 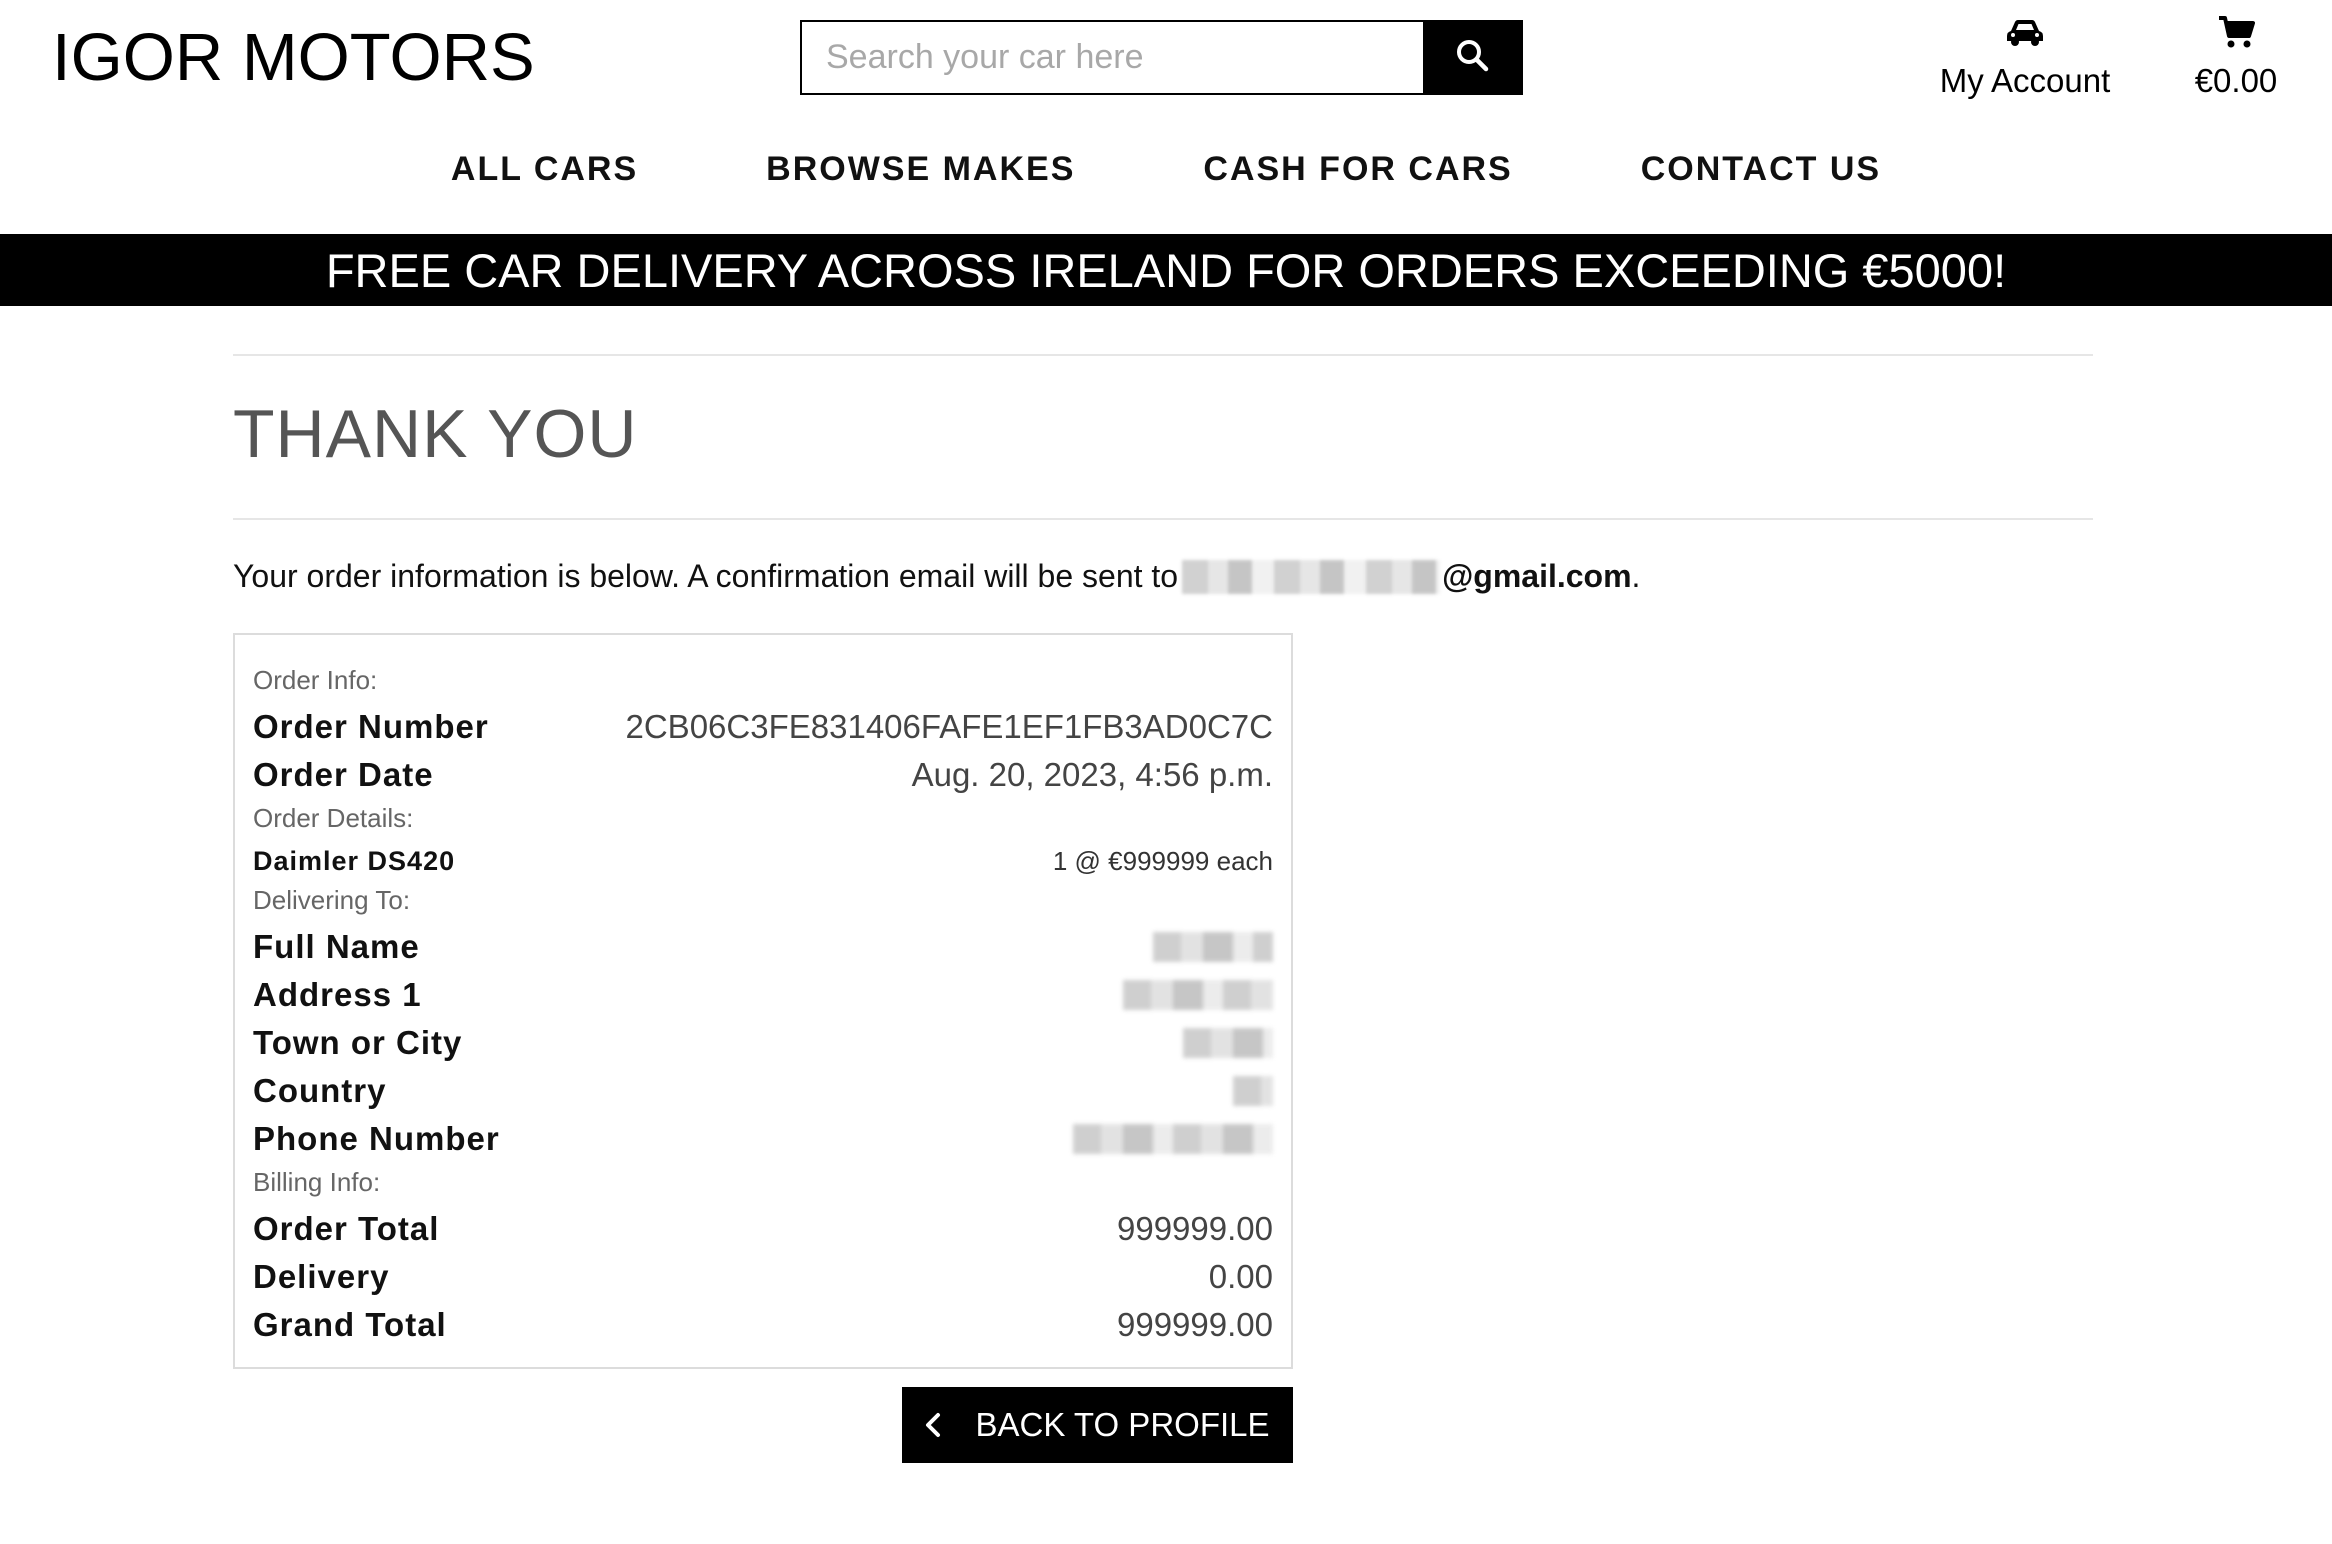 What do you see at coordinates (336, 946) in the screenshot?
I see `full-name-label: Full Name` at bounding box center [336, 946].